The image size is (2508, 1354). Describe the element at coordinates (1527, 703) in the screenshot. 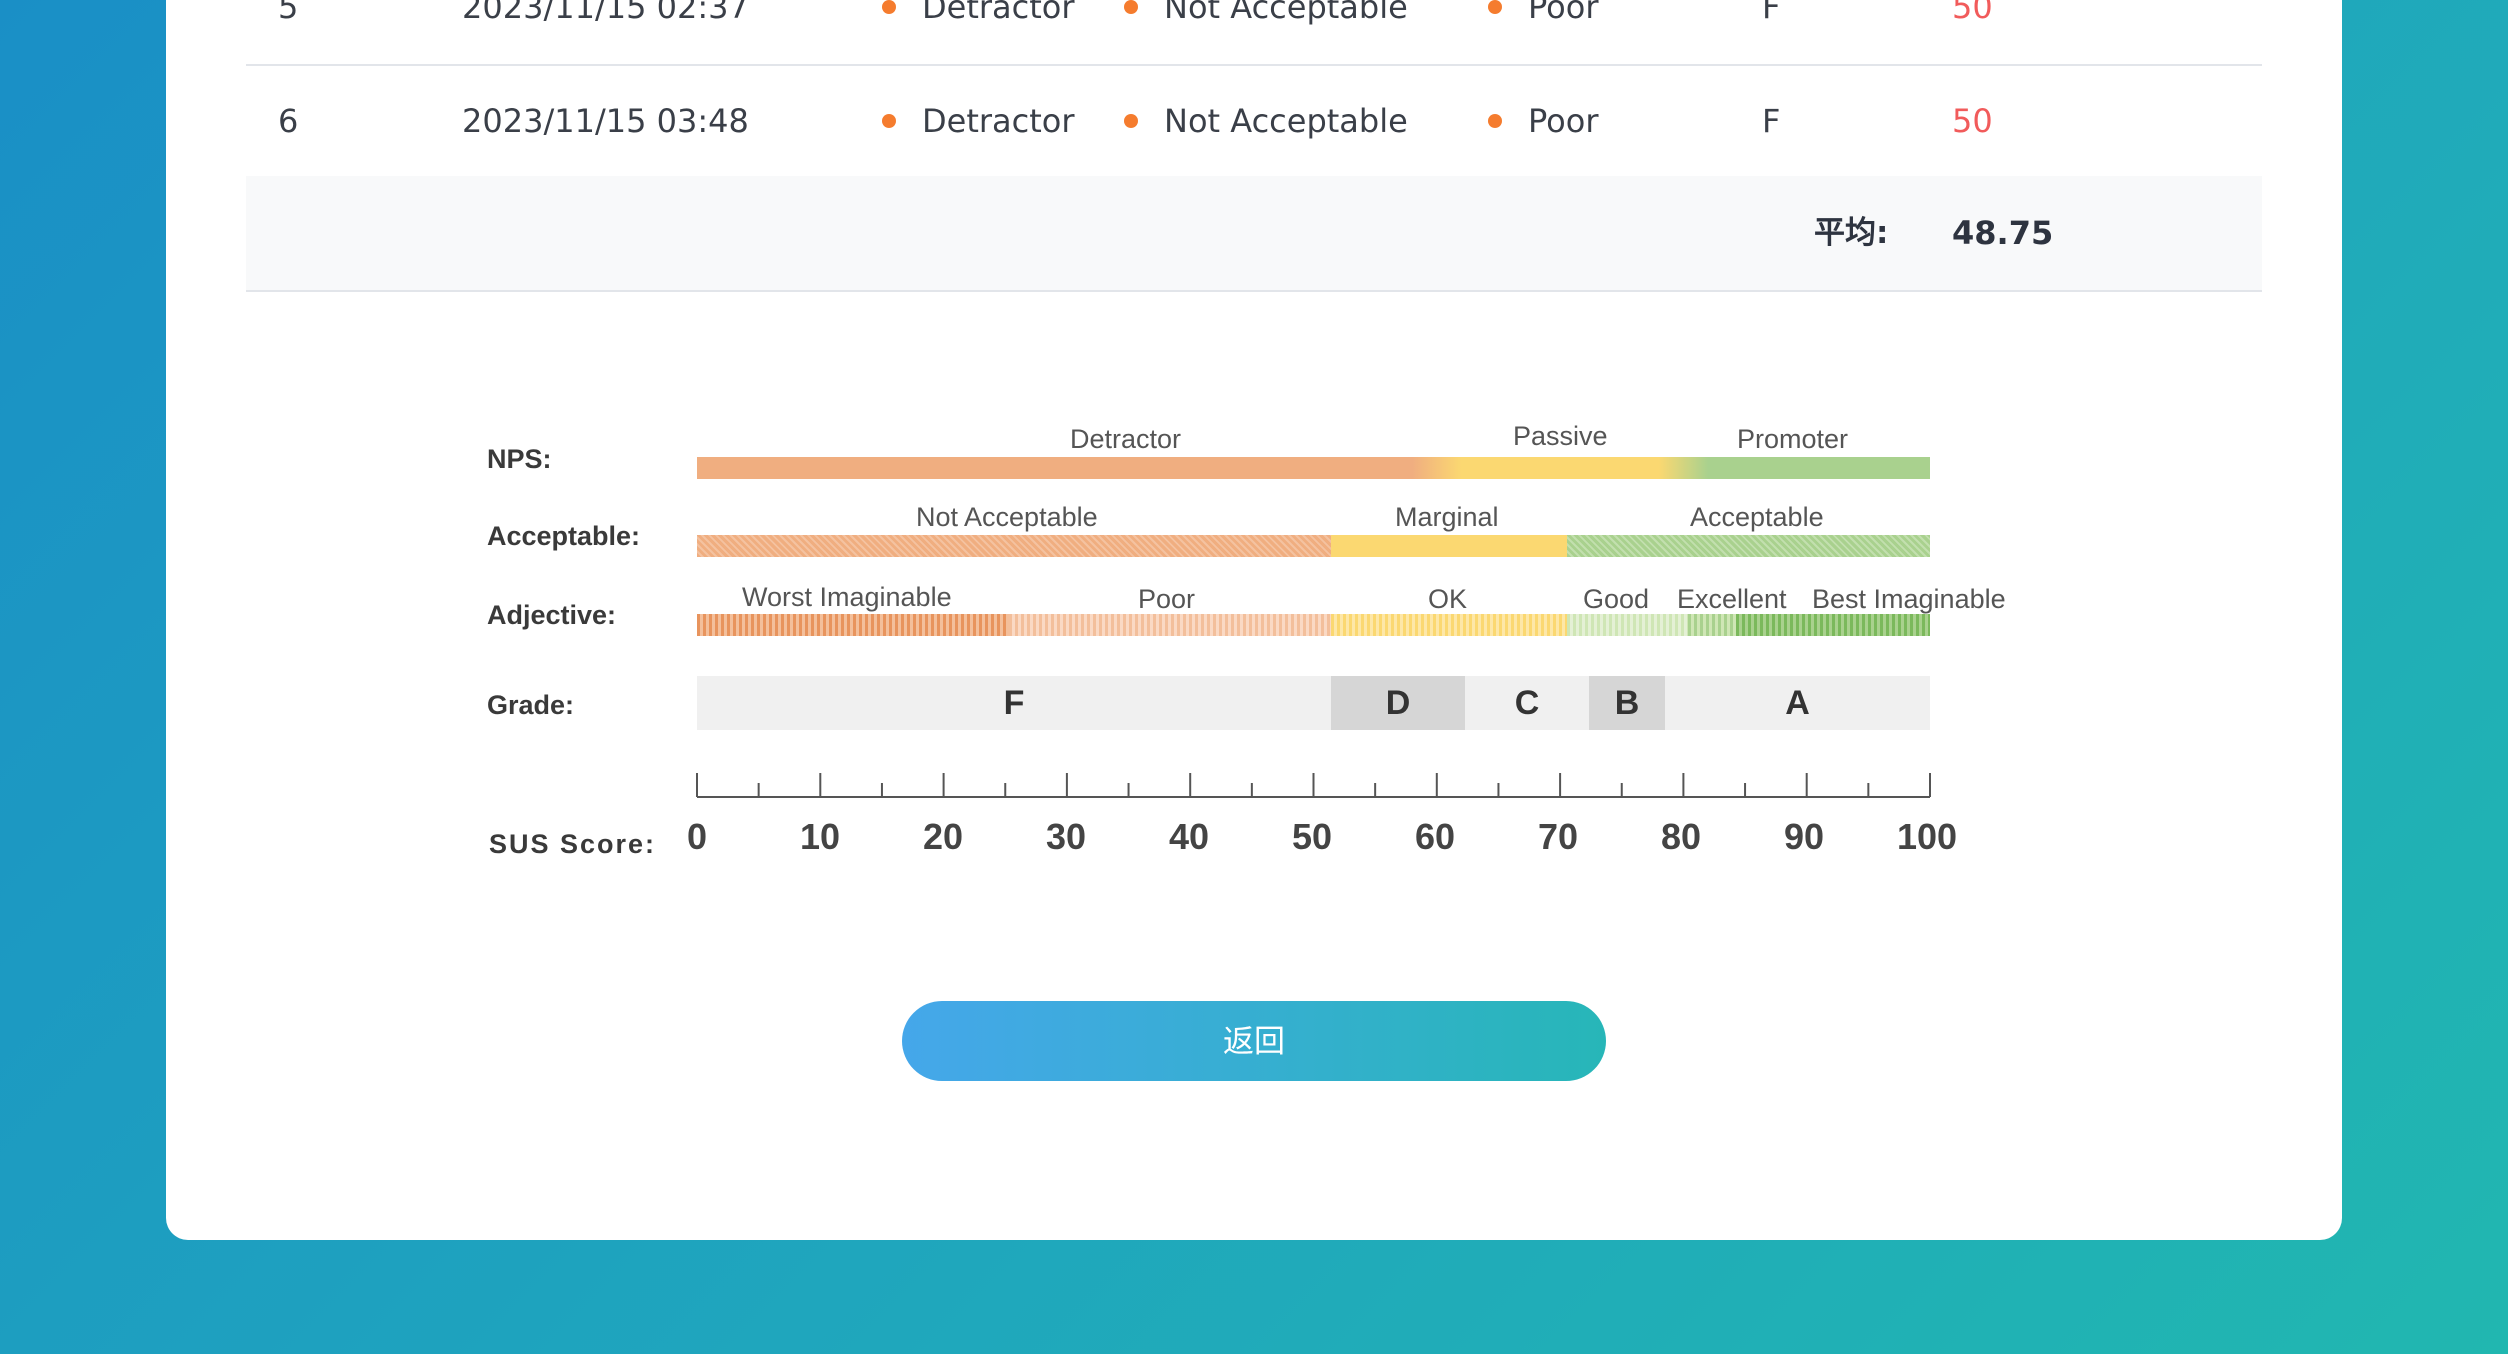

I see `grade-c: C` at that location.